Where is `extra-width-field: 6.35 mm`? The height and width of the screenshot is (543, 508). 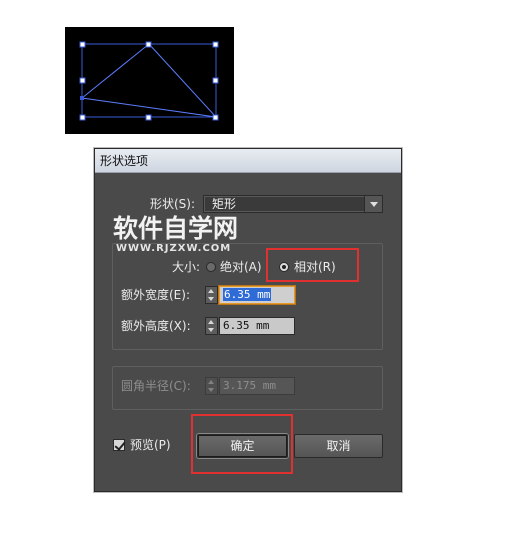
extra-width-field: 6.35 mm is located at coordinates (257, 295).